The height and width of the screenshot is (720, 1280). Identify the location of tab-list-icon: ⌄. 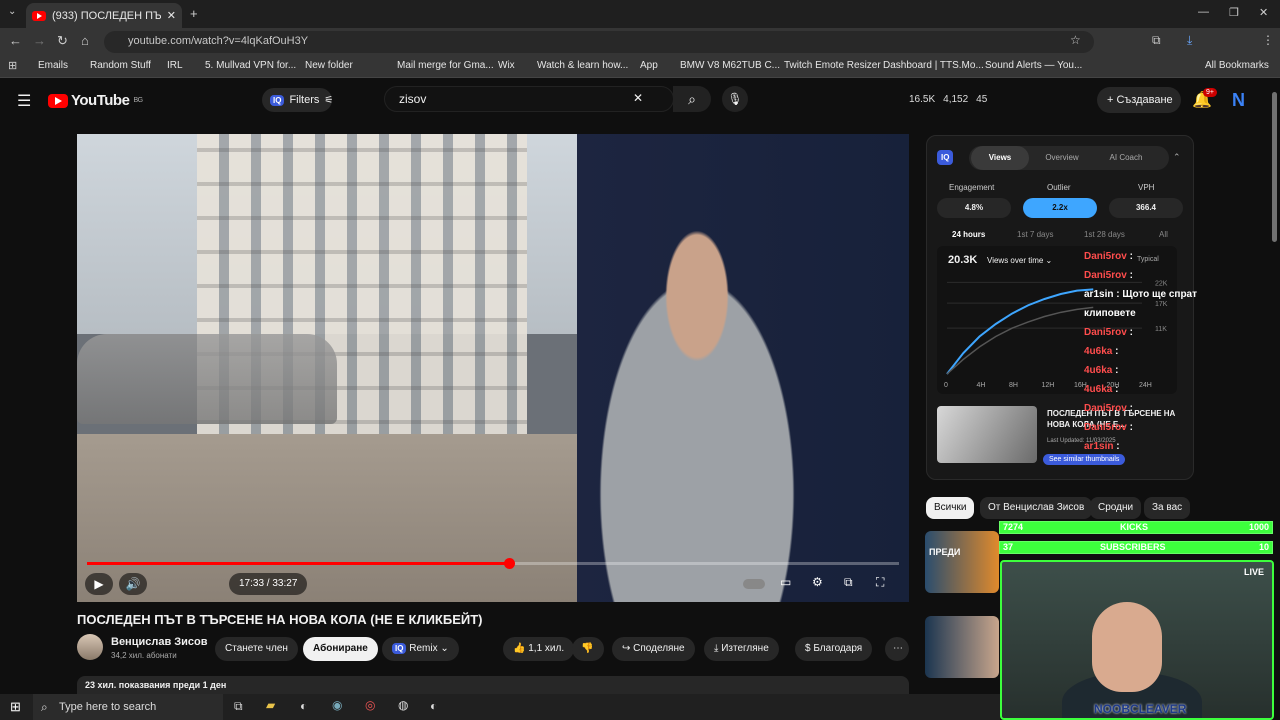
(12, 11).